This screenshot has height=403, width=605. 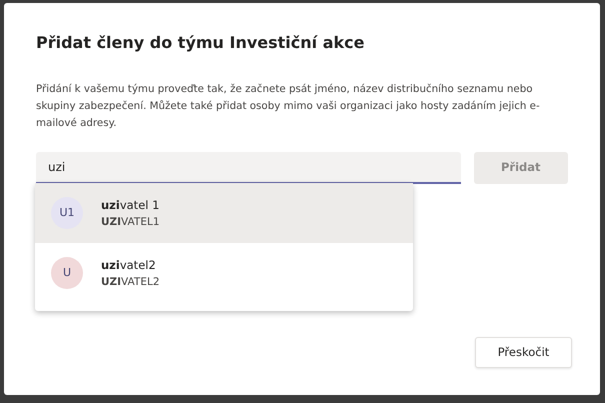 What do you see at coordinates (67, 213) in the screenshot?
I see `avatar: U1` at bounding box center [67, 213].